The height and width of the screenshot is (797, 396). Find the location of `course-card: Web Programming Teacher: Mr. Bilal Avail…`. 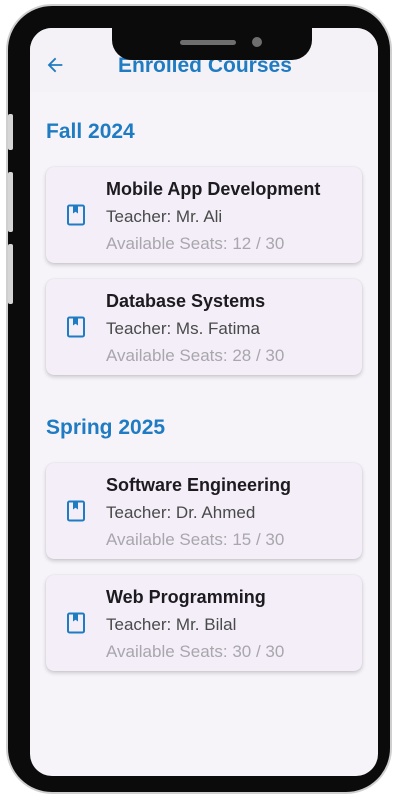

course-card: Web Programming Teacher: Mr. Bilal Avail… is located at coordinates (204, 623).